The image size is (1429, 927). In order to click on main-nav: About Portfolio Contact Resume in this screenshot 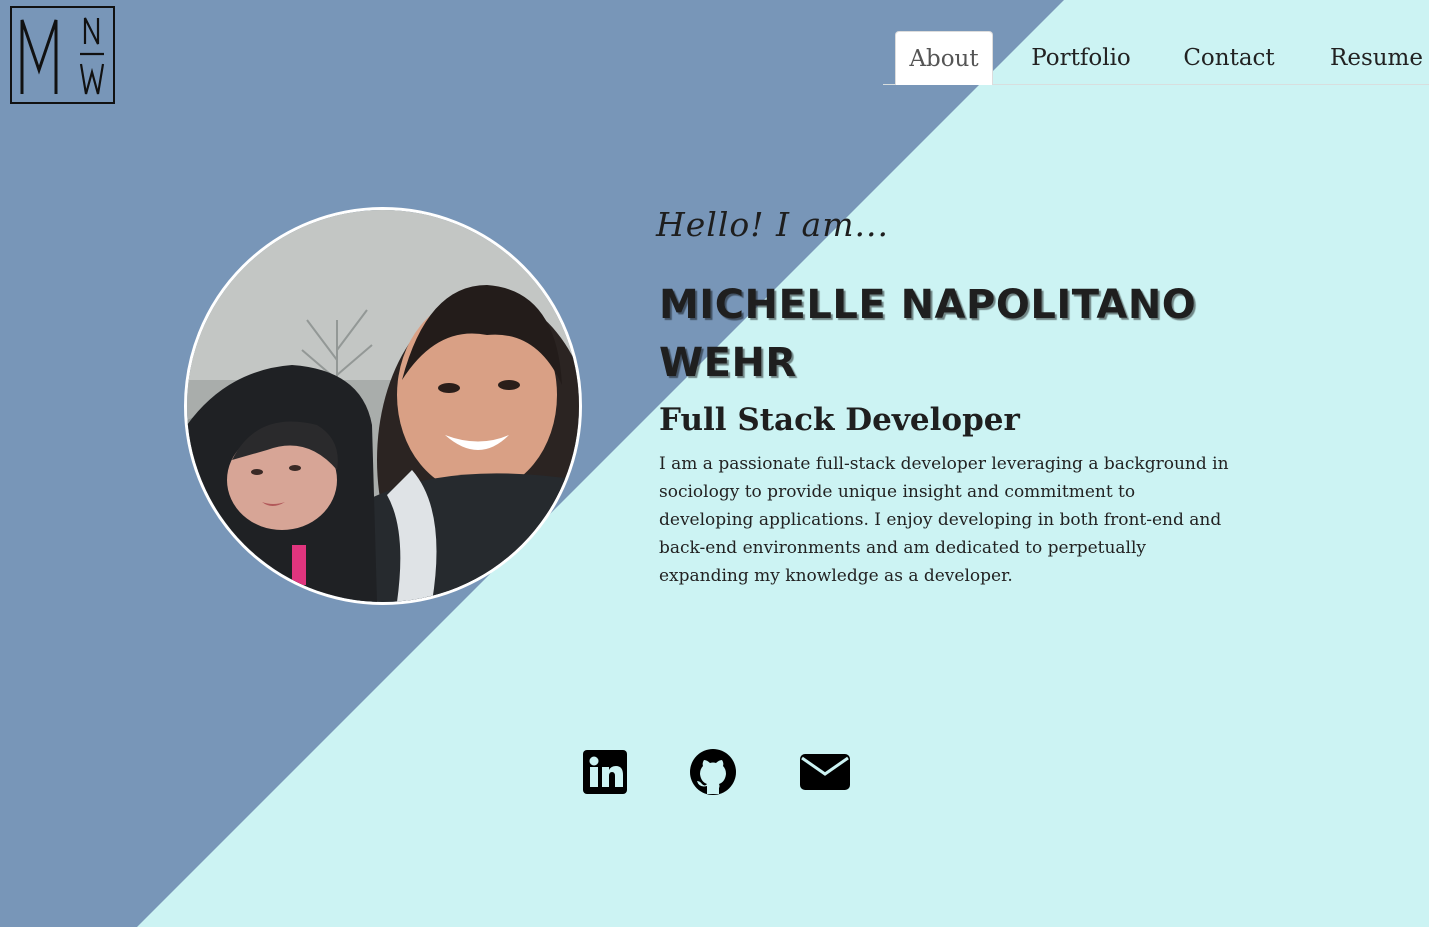, I will do `click(1156, 58)`.